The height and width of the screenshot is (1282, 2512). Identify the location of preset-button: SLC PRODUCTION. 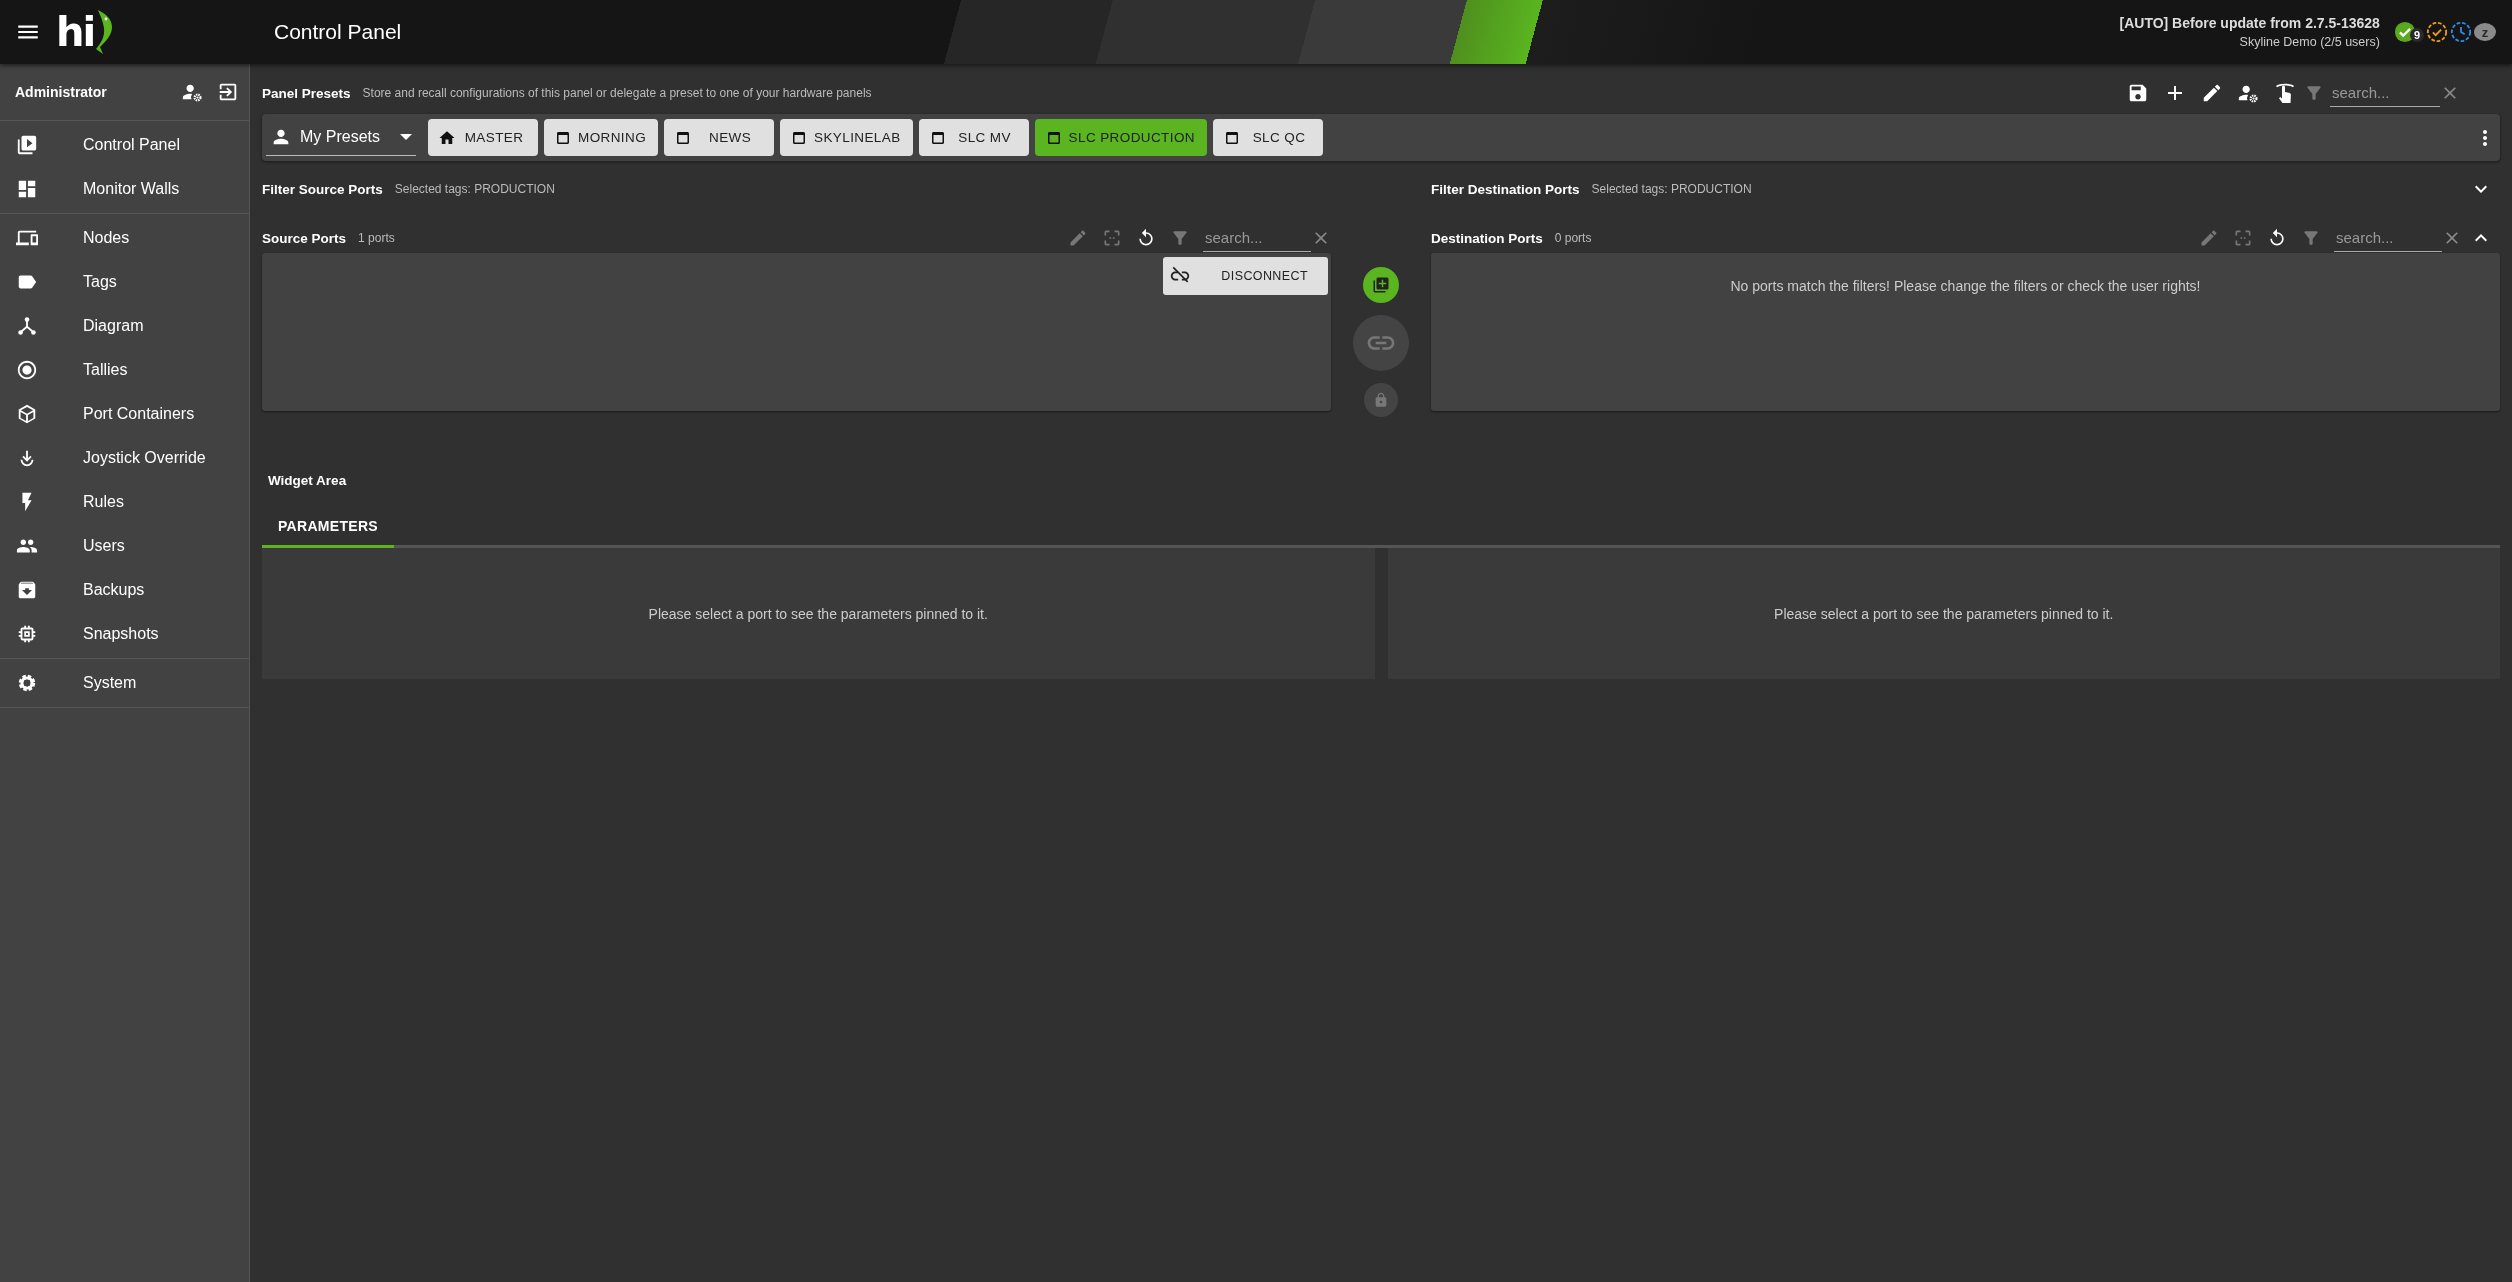
(1120, 137).